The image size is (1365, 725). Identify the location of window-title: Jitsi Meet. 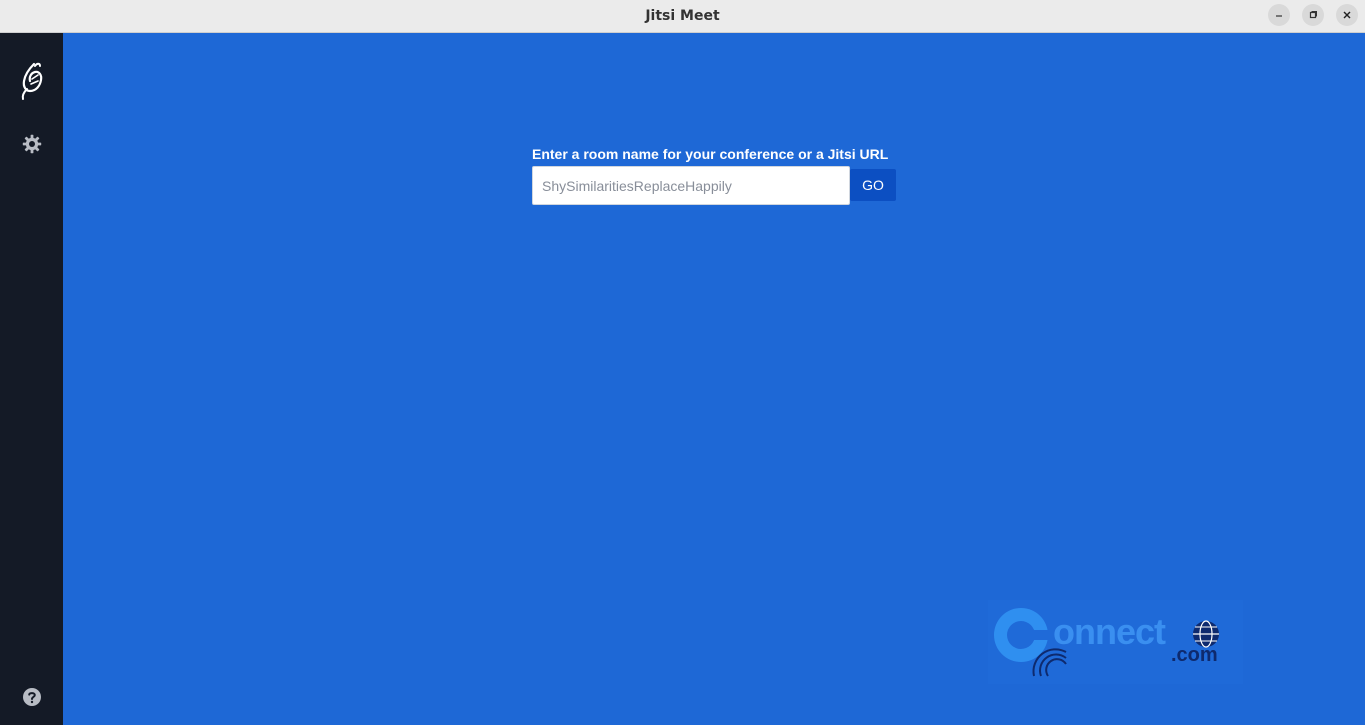
(682, 16).